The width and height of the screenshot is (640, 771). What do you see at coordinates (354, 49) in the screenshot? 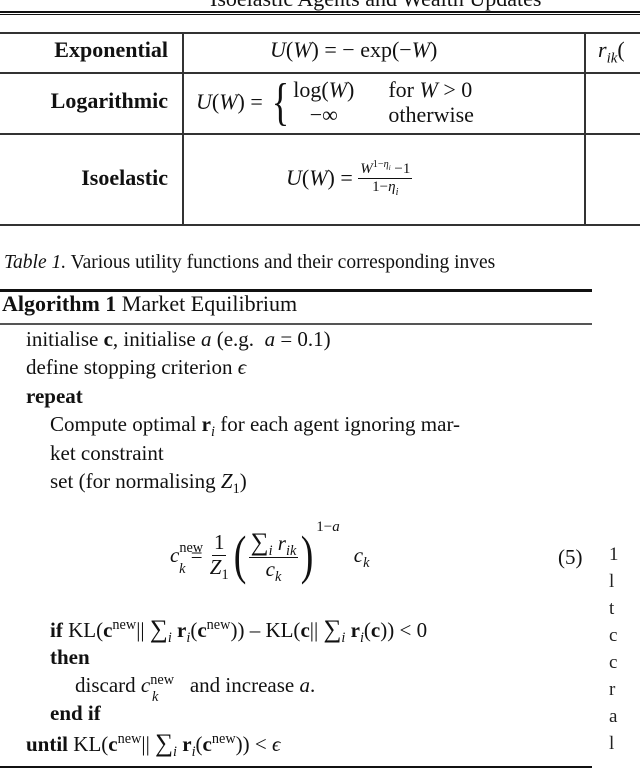
I see `formula-exponential: U(W) = − exp(−W)` at bounding box center [354, 49].